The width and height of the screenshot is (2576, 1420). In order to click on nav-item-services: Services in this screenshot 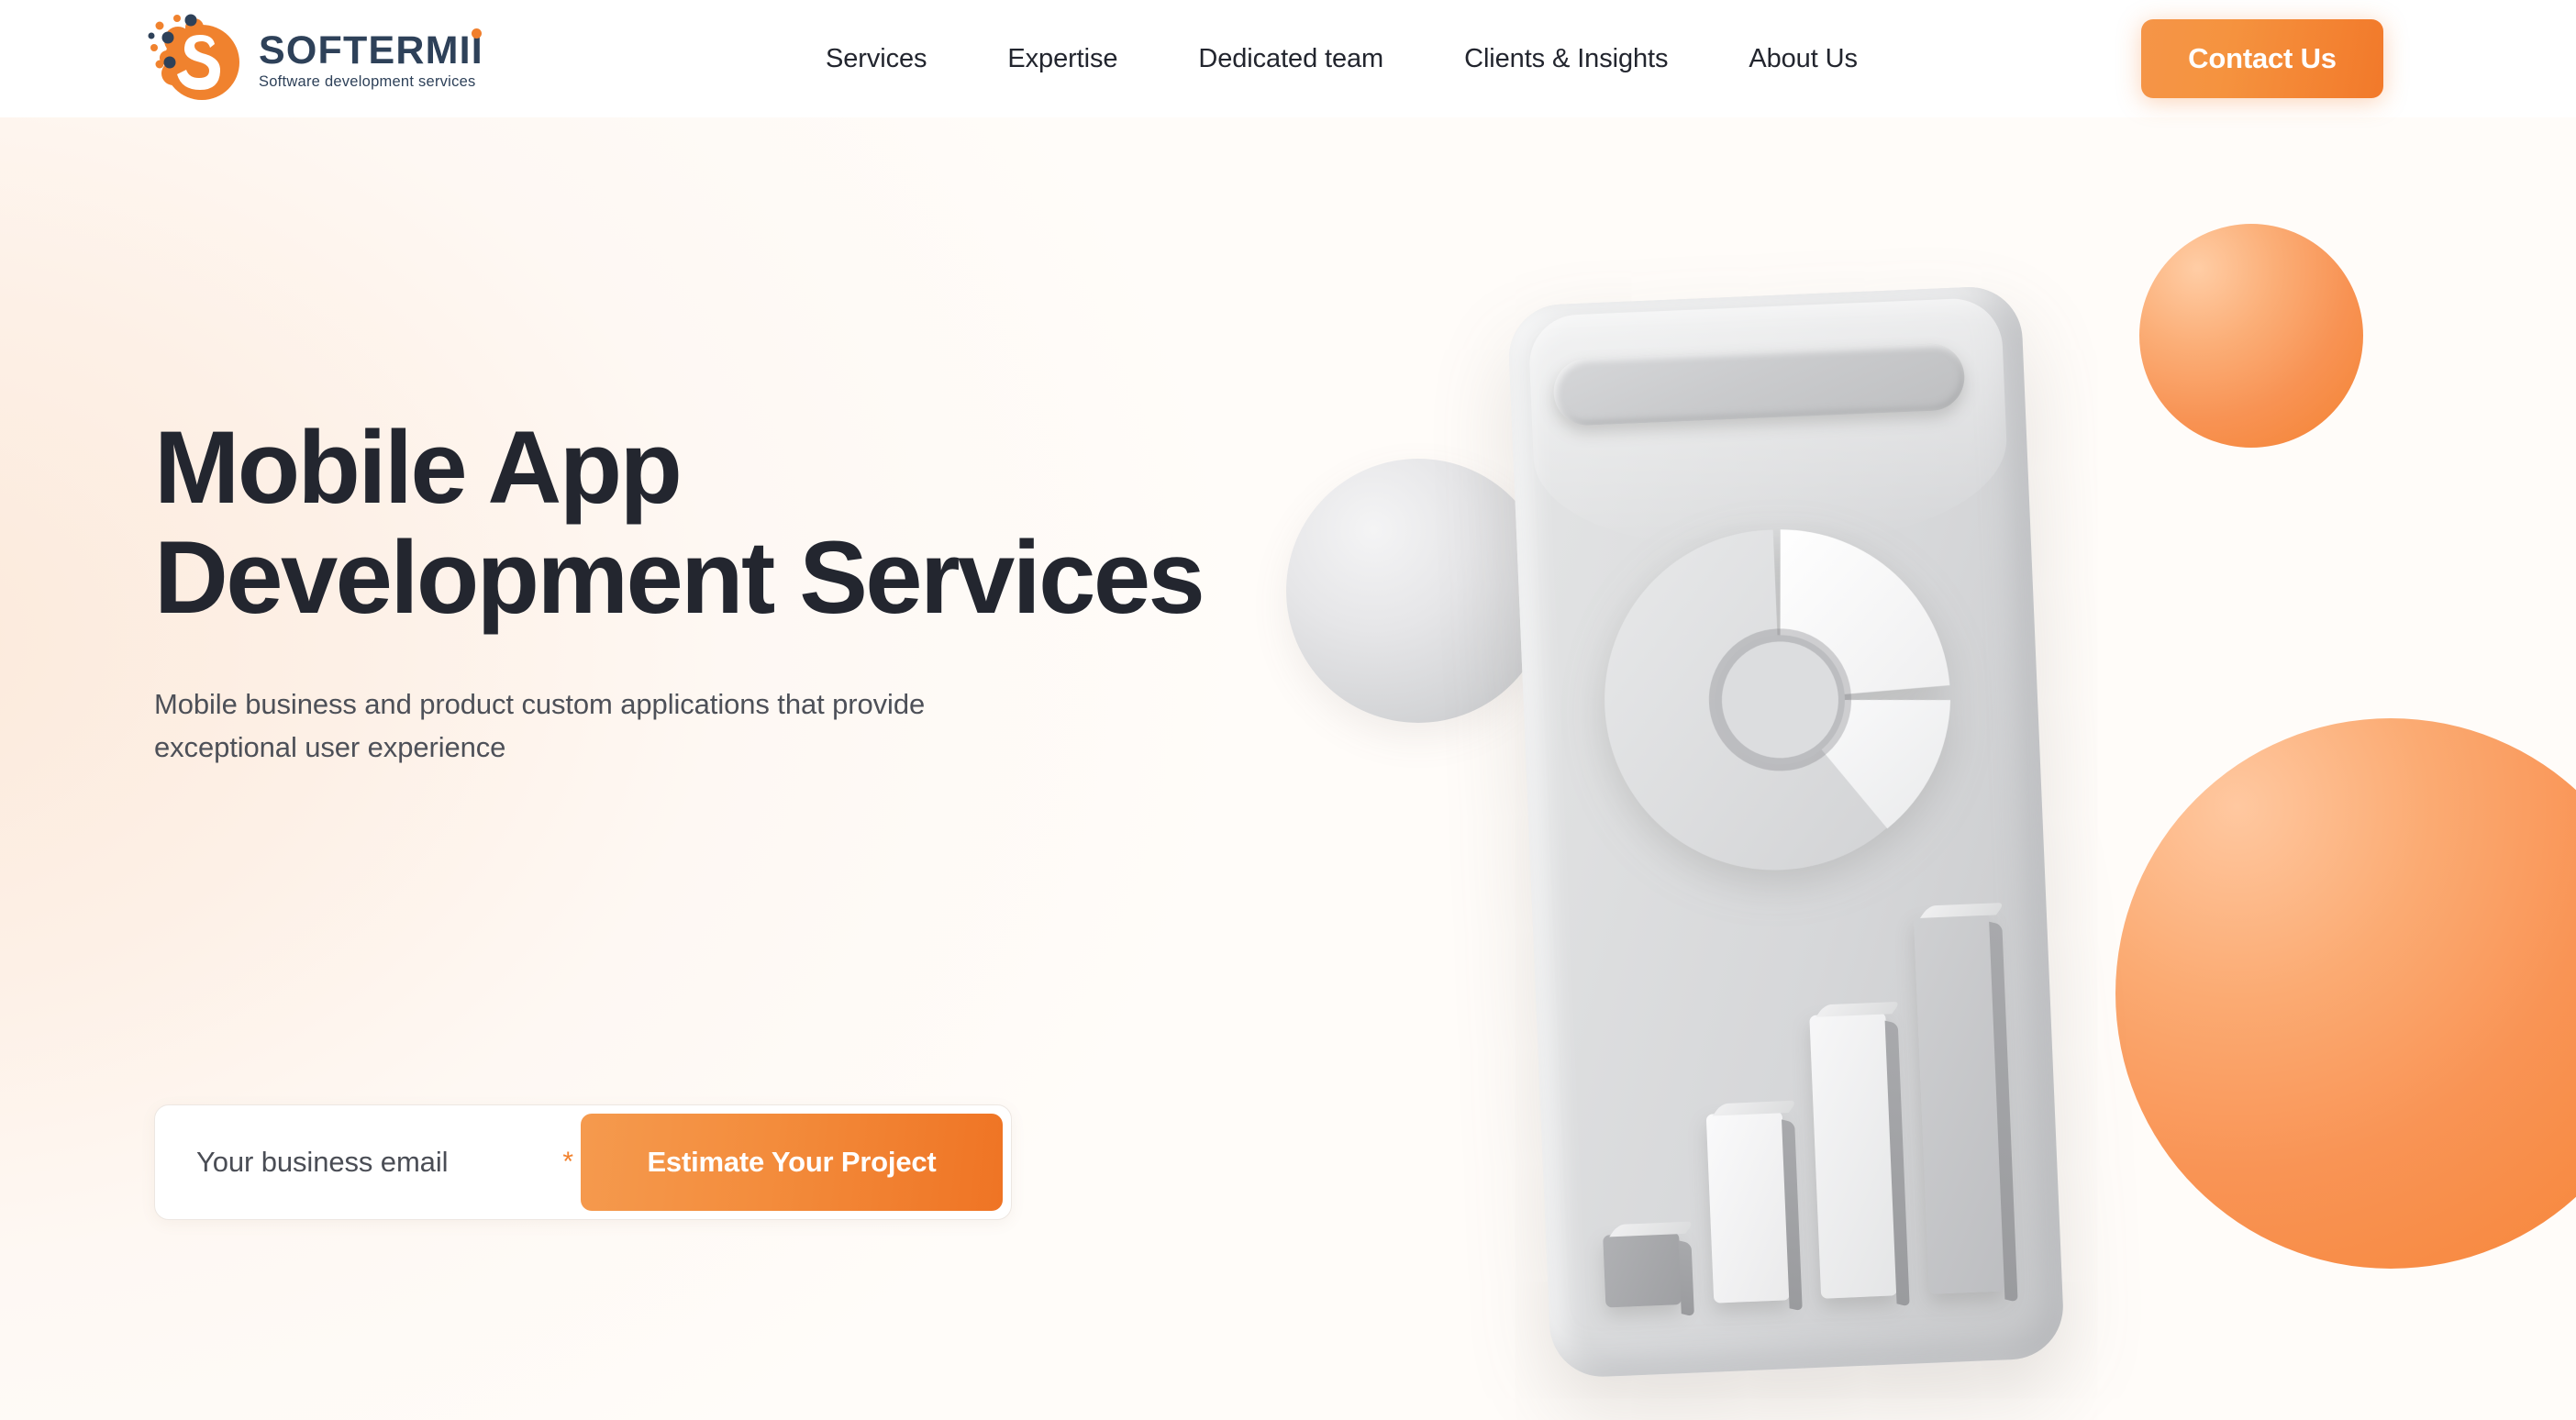, I will do `click(876, 59)`.